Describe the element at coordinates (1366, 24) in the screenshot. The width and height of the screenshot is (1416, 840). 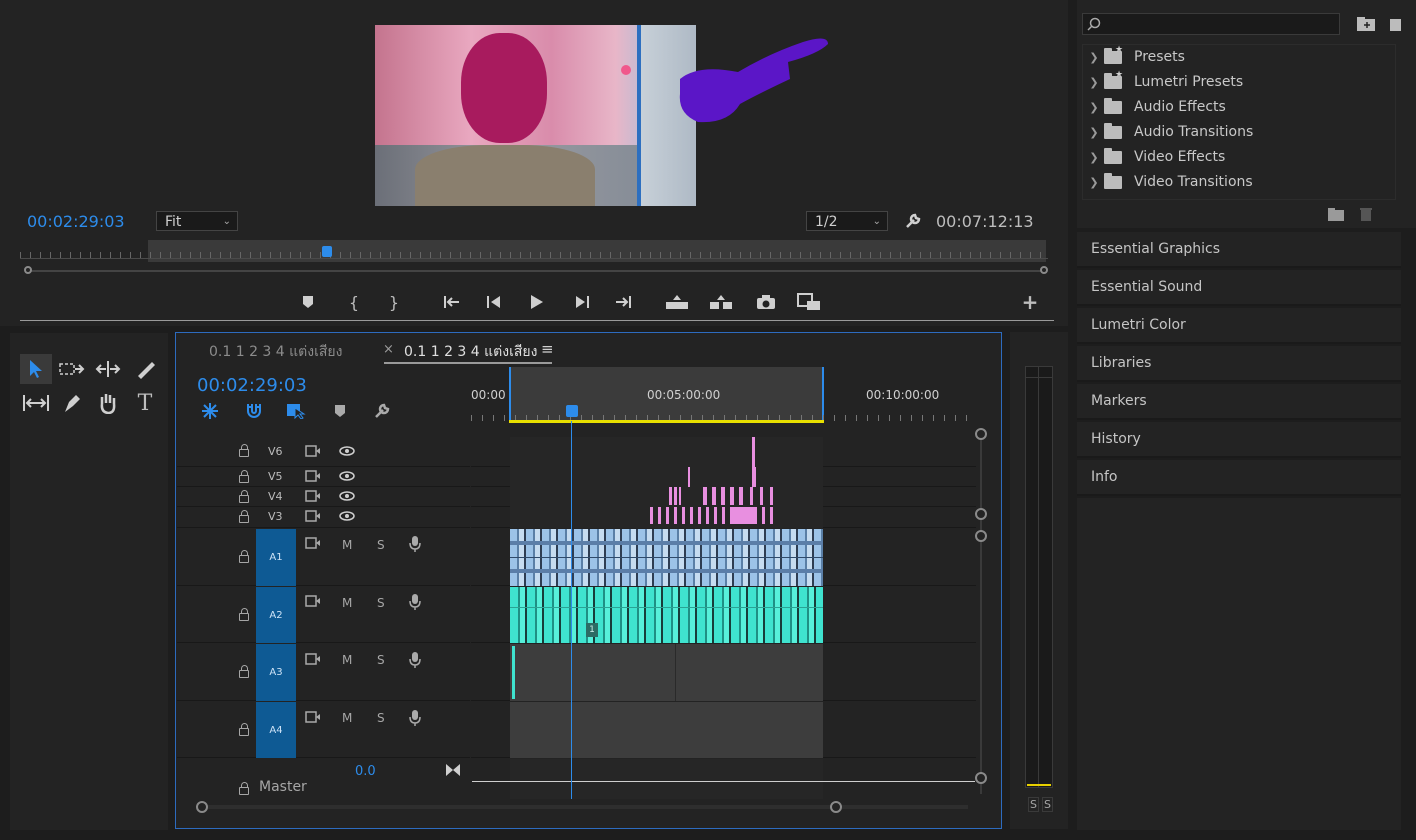
I see `new-preset-bin-icon` at that location.